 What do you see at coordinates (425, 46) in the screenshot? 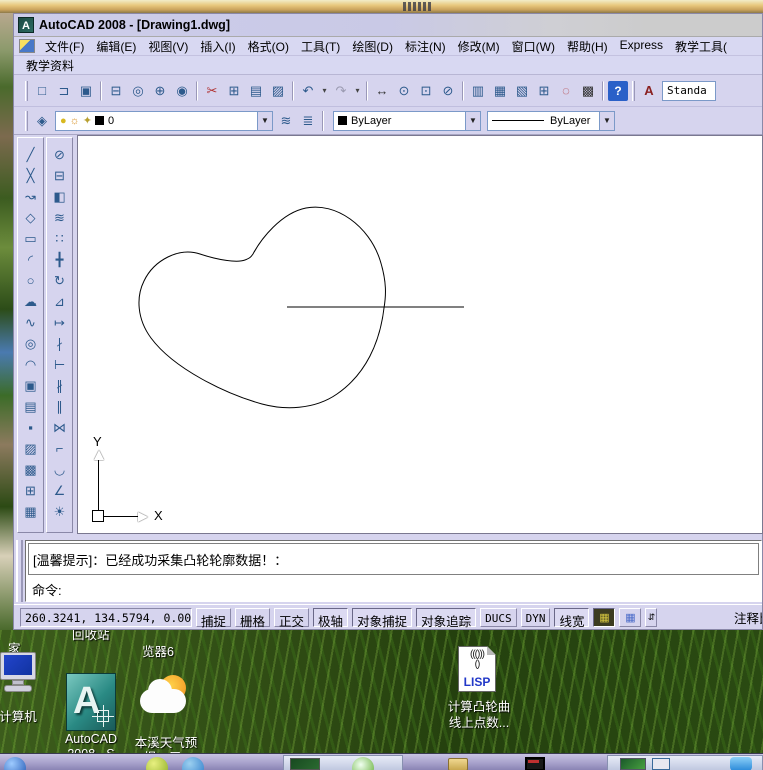
I see `menu-item: 标注(N)` at bounding box center [425, 46].